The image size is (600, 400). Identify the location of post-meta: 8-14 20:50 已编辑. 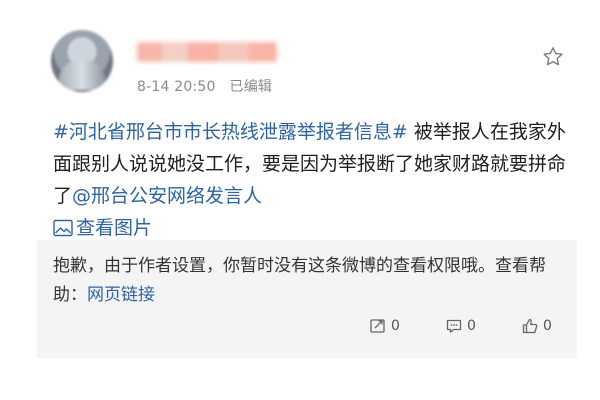
(204, 86).